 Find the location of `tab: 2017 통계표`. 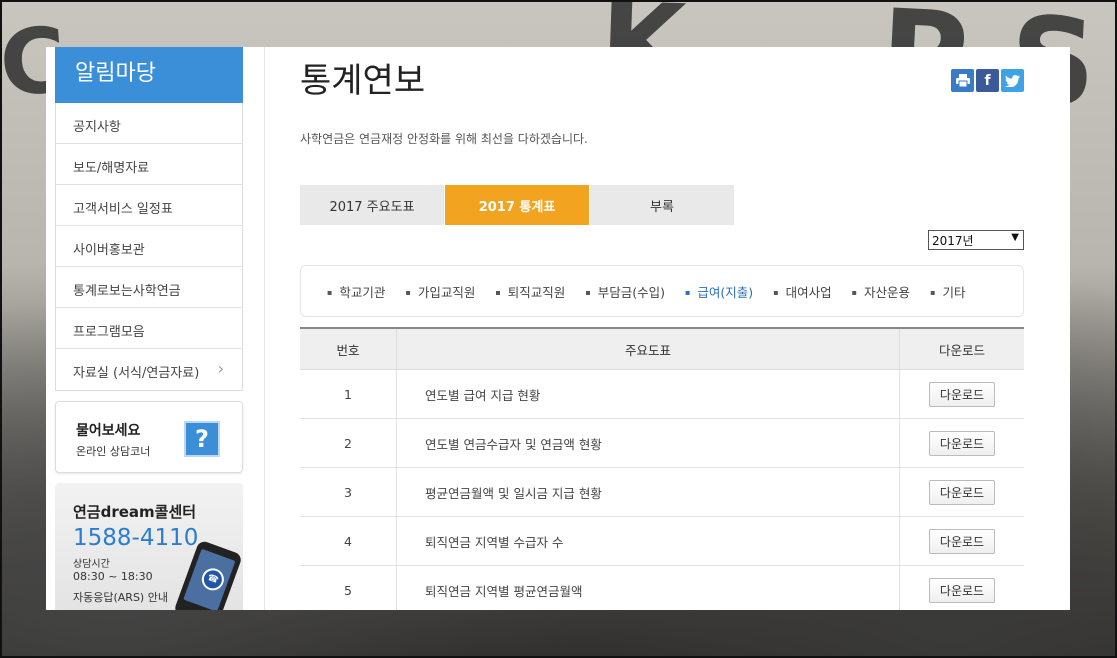

tab: 2017 통계표 is located at coordinates (517, 205).